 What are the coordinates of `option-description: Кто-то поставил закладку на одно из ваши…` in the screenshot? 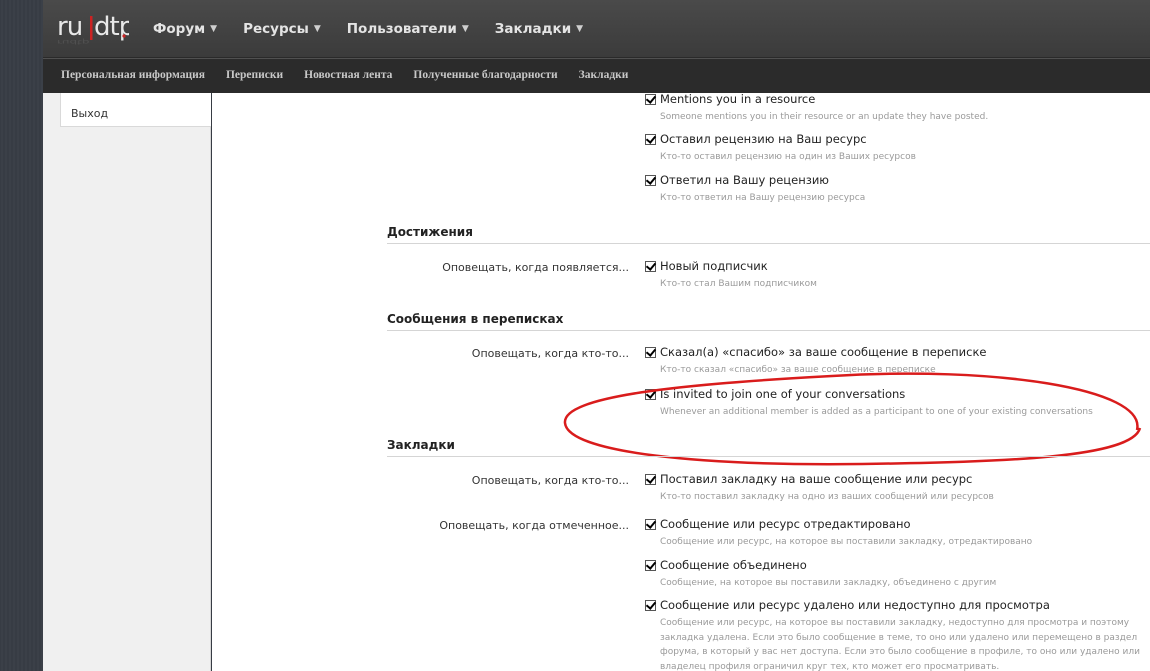 It's located at (827, 497).